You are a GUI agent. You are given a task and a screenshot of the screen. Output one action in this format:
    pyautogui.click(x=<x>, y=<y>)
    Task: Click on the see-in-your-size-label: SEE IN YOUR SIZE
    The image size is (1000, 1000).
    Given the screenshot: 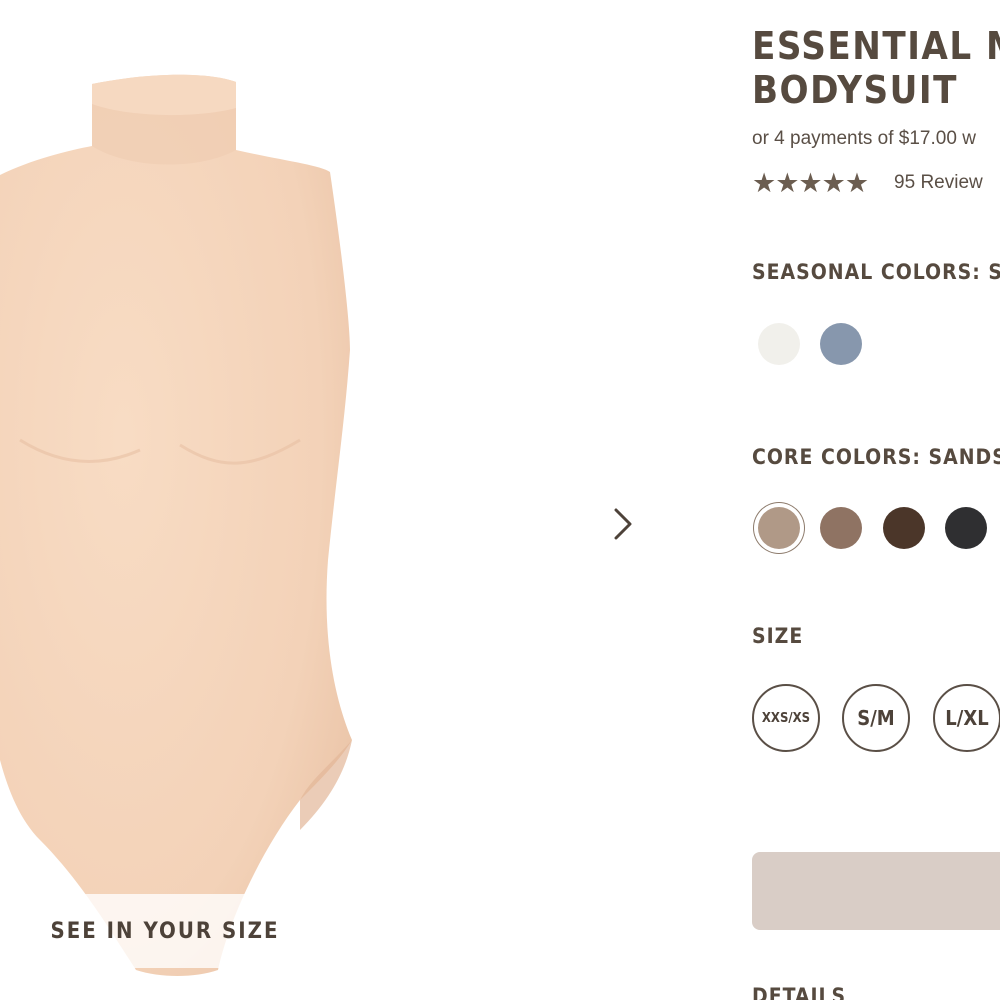 What is the action you would take?
    pyautogui.click(x=165, y=931)
    